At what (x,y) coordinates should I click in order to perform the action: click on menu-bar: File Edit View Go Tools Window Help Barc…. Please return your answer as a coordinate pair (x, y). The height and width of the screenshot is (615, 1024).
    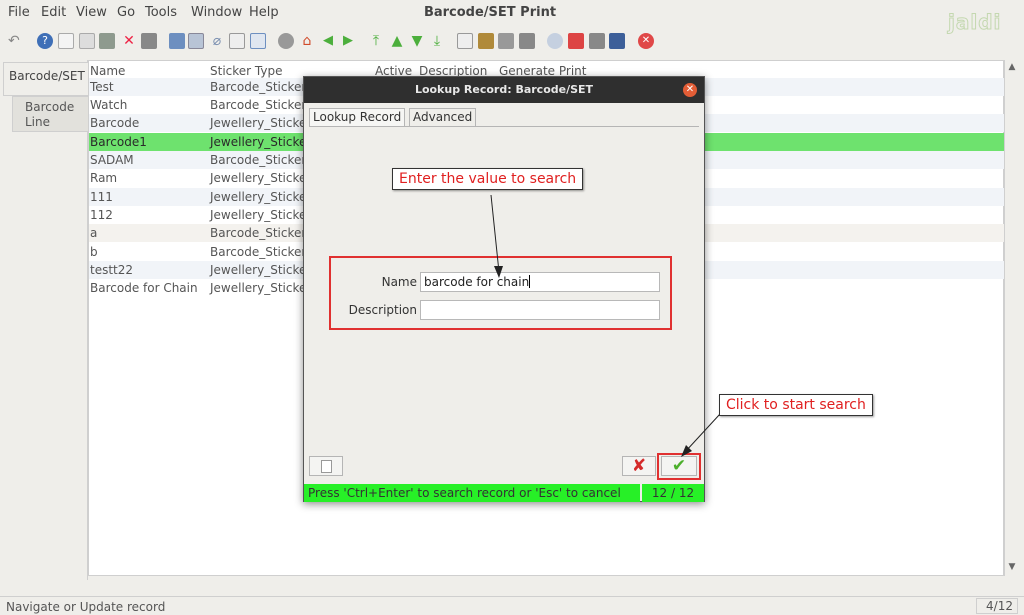
    Looking at the image, I should click on (512, 13).